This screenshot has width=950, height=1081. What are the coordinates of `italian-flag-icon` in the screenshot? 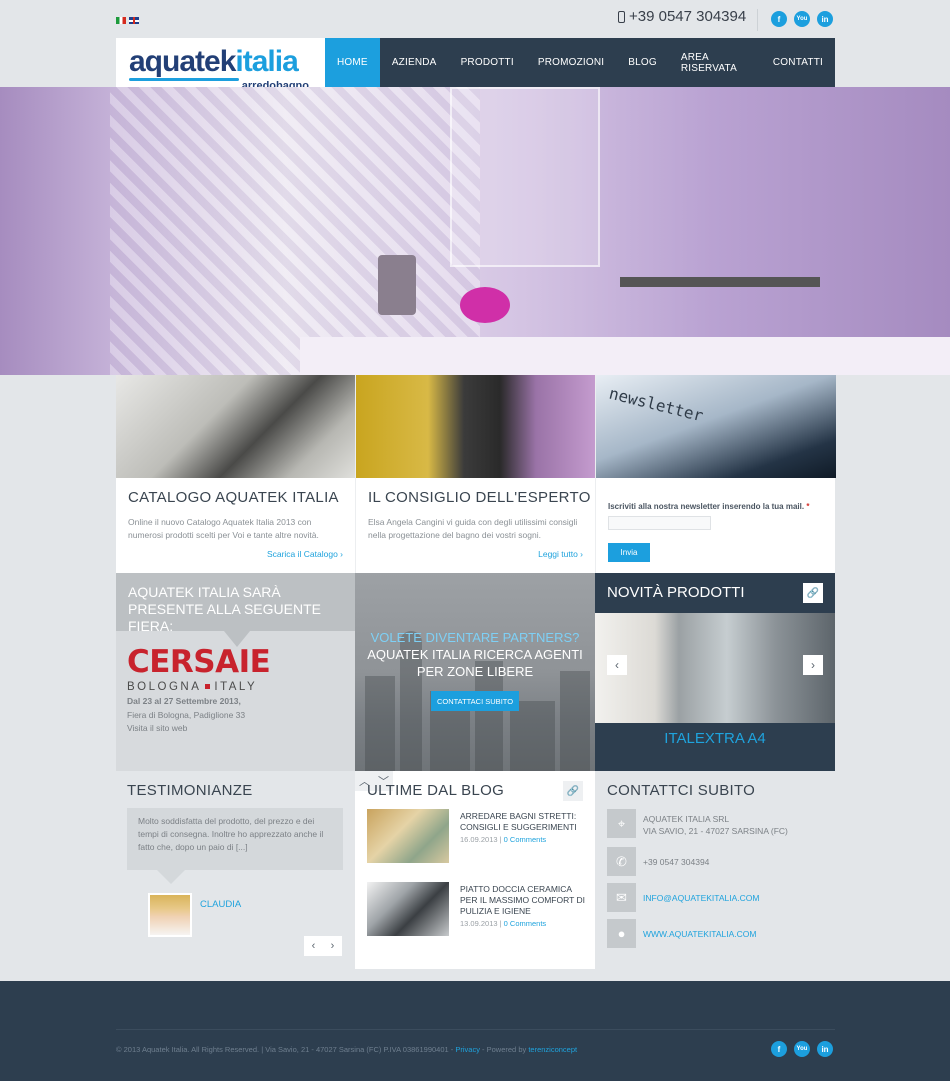 It's located at (121, 20).